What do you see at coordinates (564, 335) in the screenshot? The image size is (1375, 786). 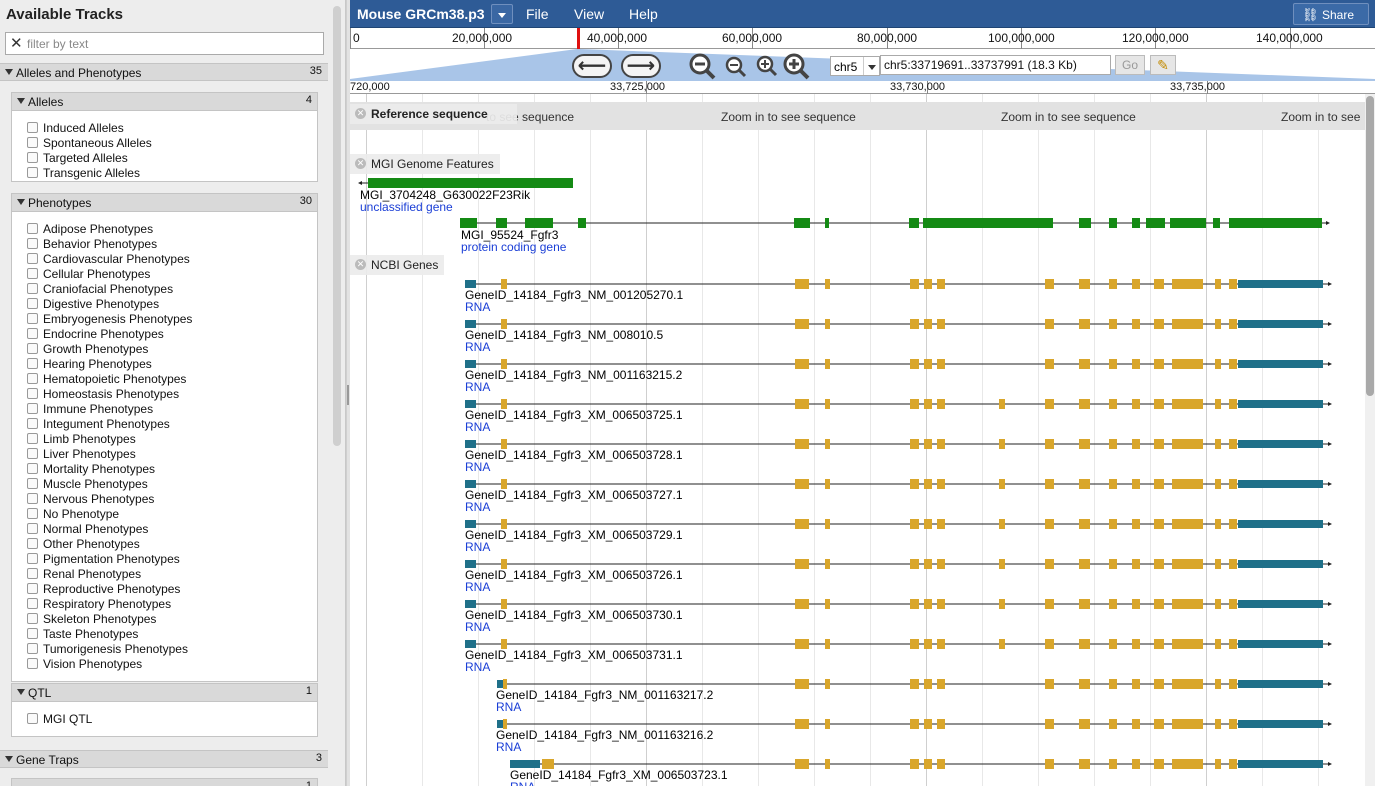 I see `transcript-name: GeneID_14184_Fgfr3_NM_008010.5` at bounding box center [564, 335].